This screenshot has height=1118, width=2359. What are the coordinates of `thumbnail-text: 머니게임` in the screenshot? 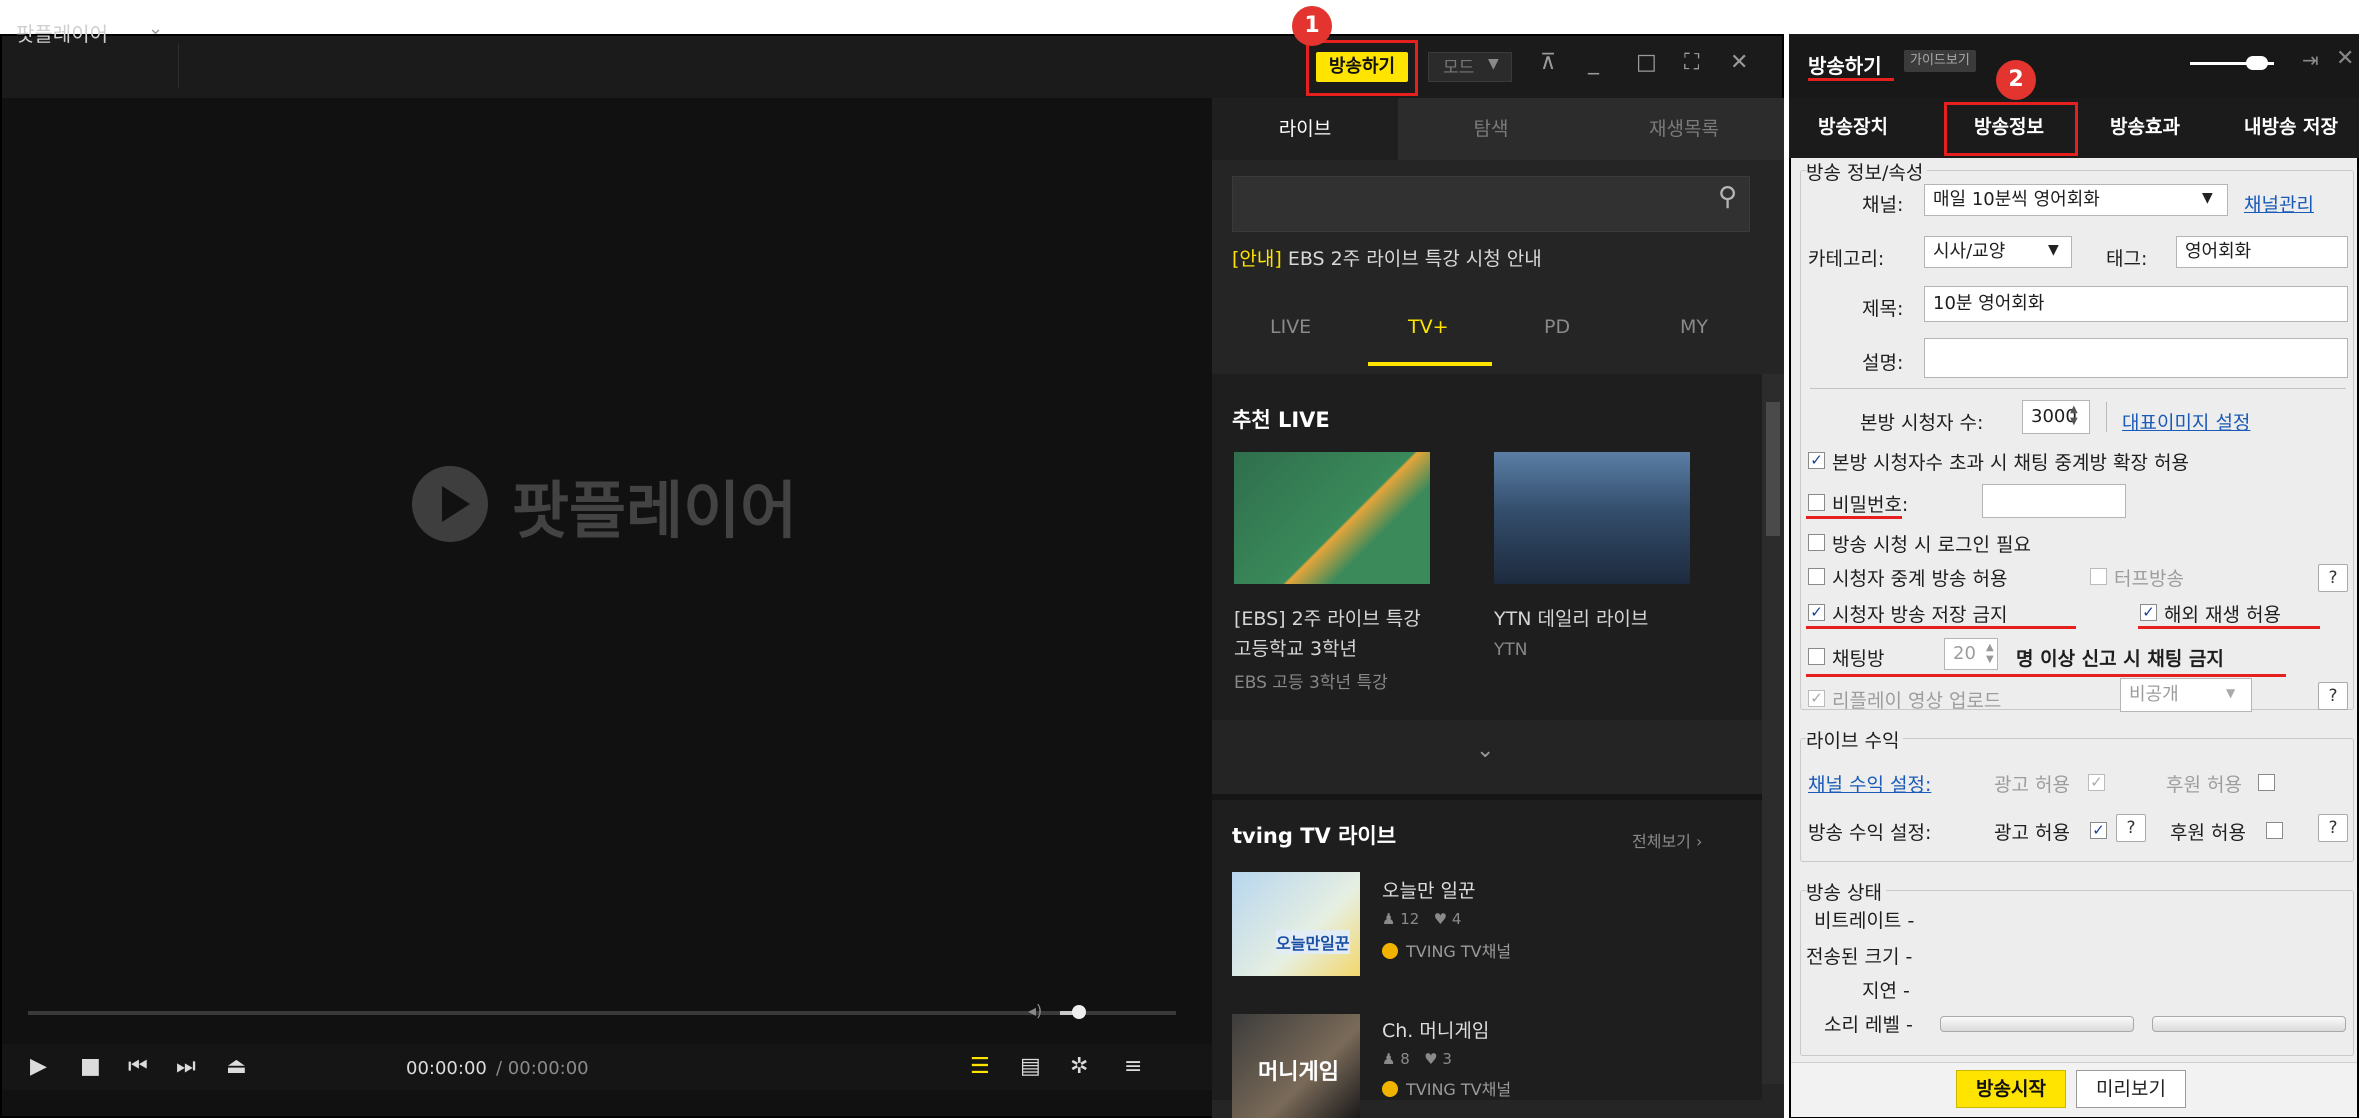 It's located at (1298, 1072).